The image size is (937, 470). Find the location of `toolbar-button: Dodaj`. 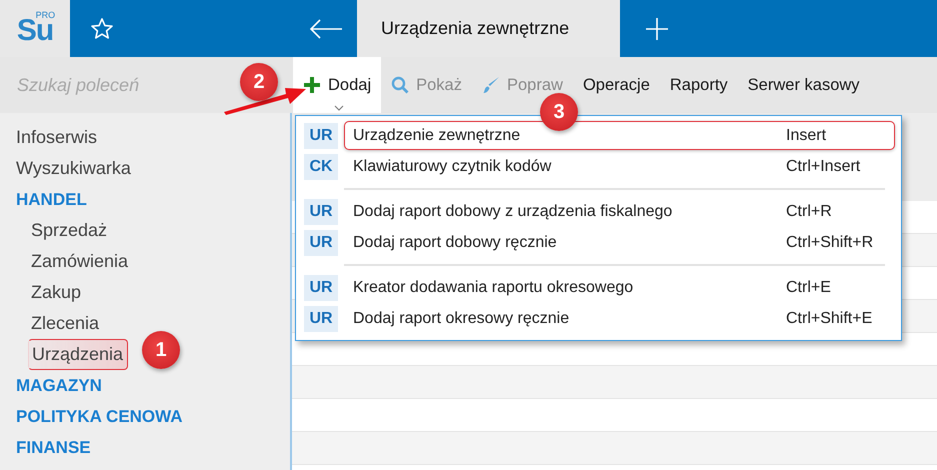

toolbar-button: Dodaj is located at coordinates (337, 85).